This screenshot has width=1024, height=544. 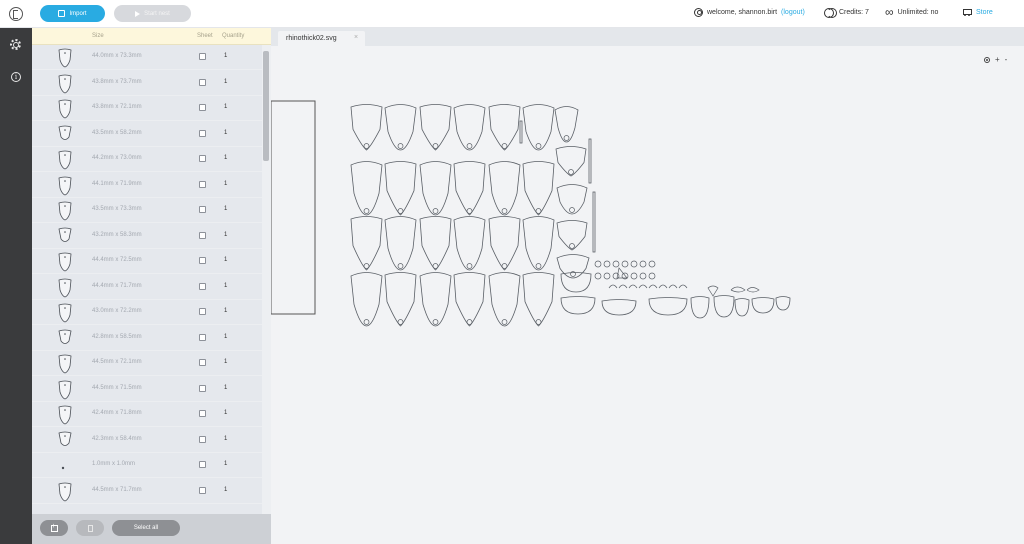 What do you see at coordinates (16, 14) in the screenshot?
I see `app-logo-icon` at bounding box center [16, 14].